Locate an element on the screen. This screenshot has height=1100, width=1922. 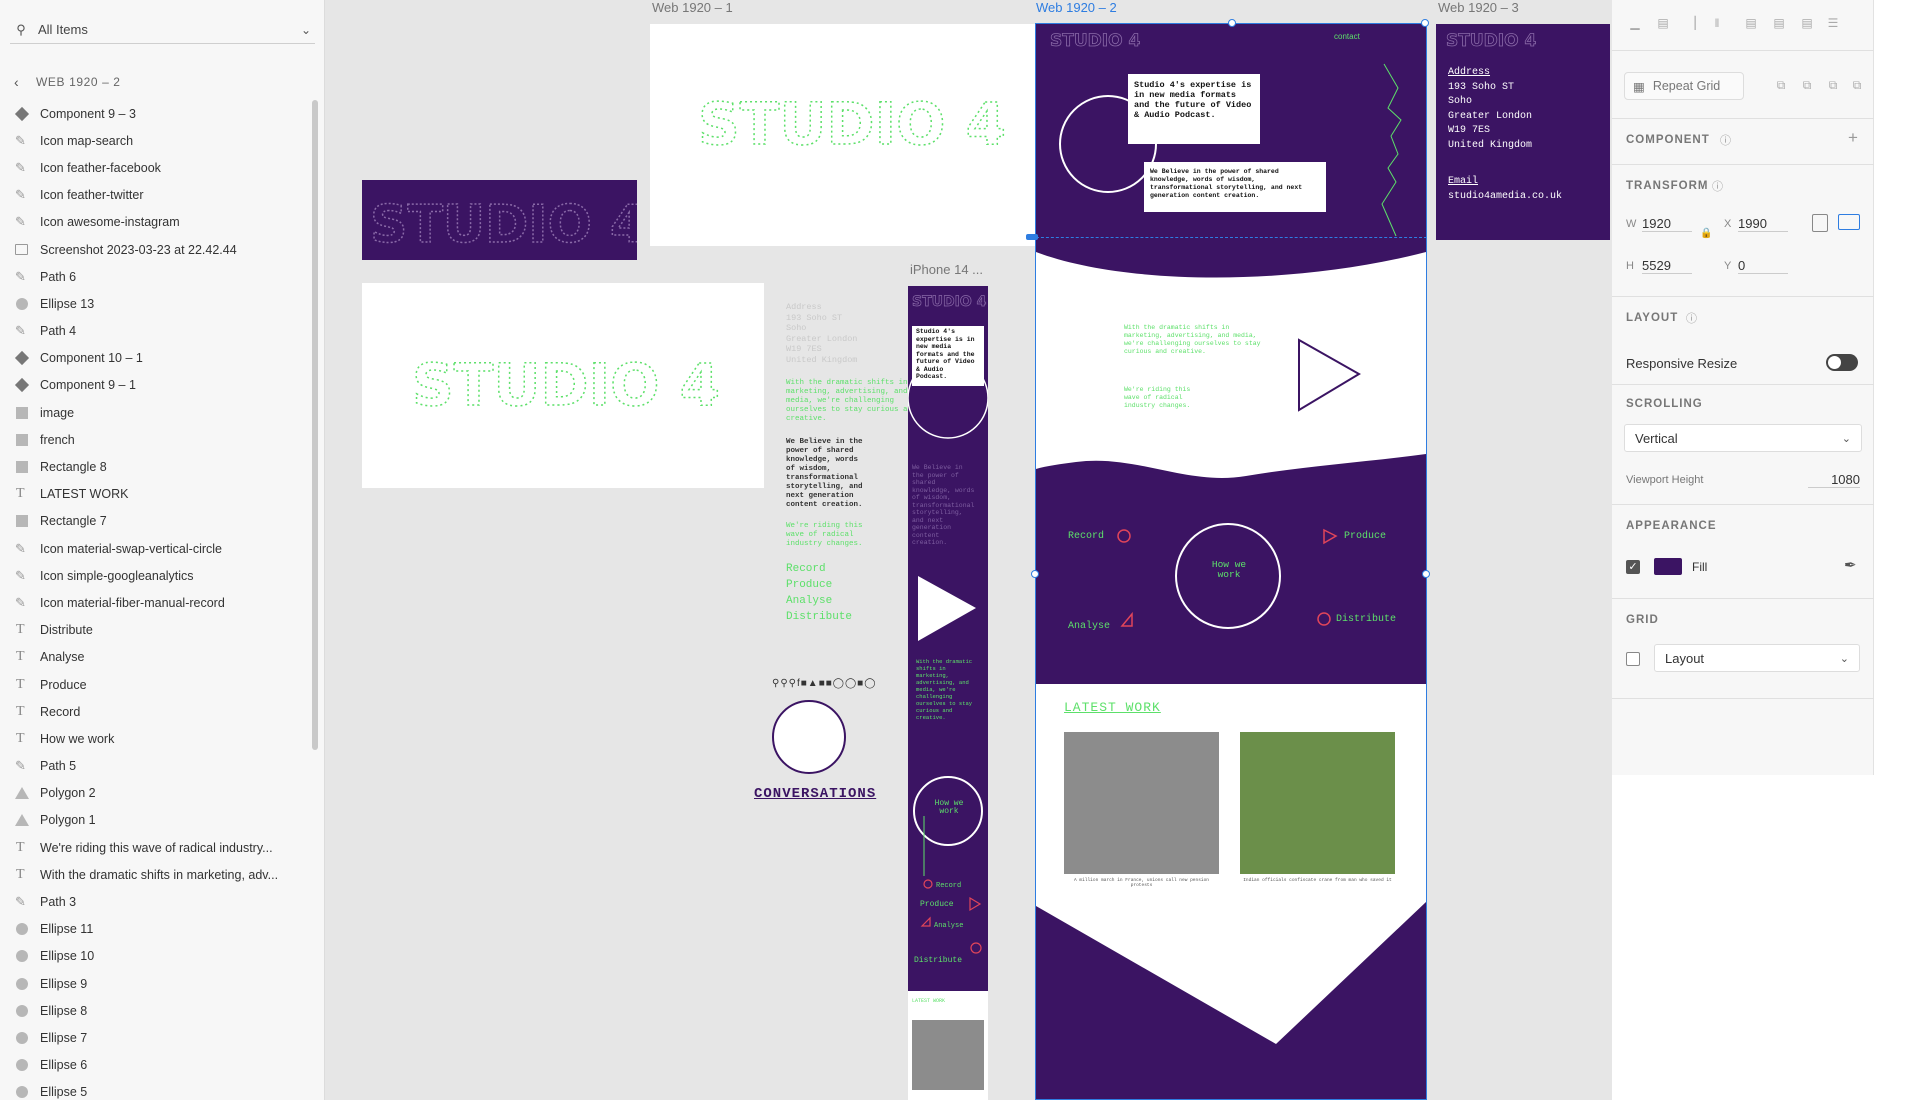
portrait-icon is located at coordinates (1820, 223).